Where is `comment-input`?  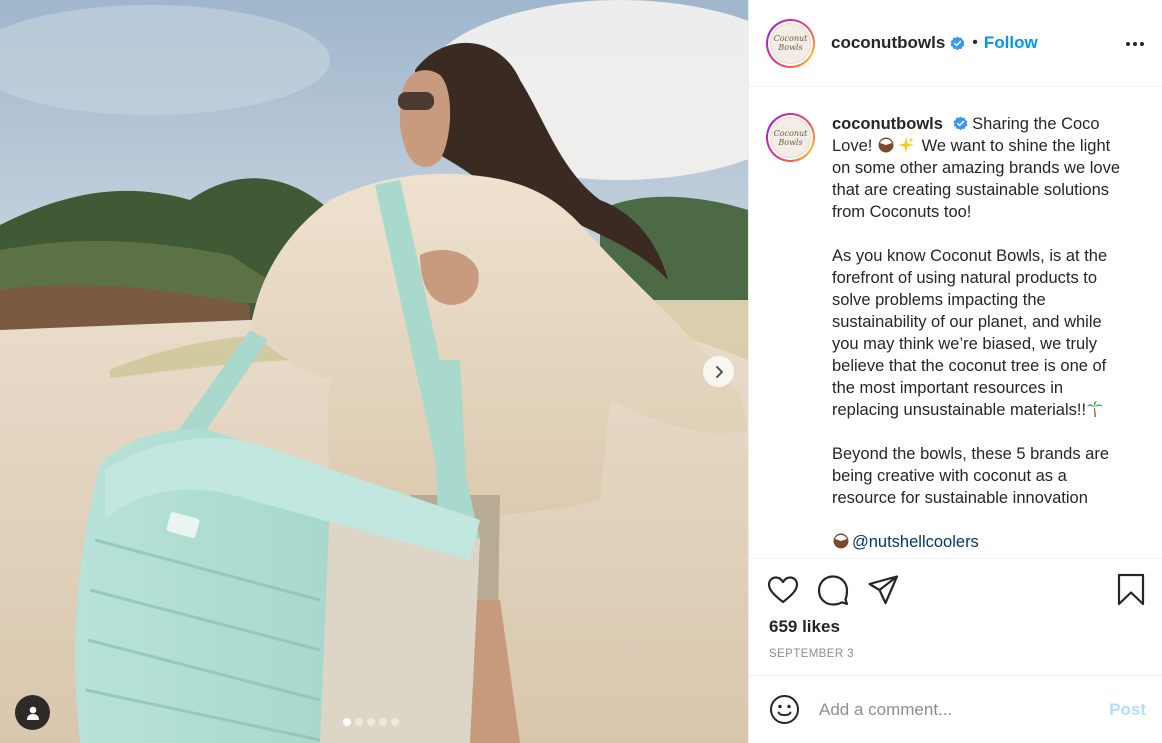 comment-input is located at coordinates (964, 709).